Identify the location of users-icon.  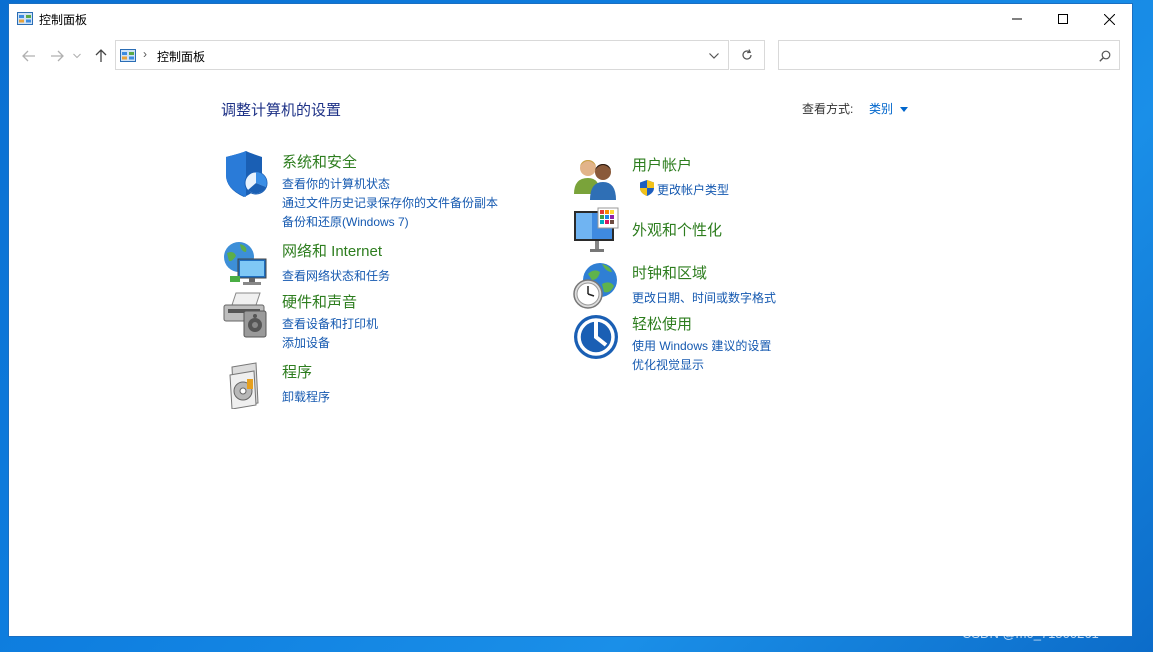
(596, 178).